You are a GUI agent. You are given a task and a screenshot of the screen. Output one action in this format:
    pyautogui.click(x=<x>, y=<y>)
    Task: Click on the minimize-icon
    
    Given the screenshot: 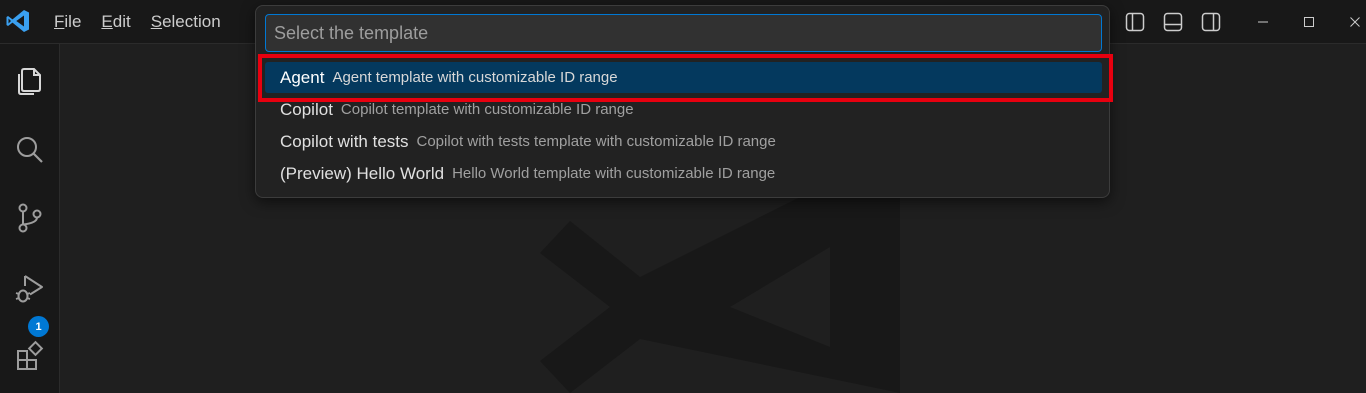 What is the action you would take?
    pyautogui.click(x=1263, y=22)
    